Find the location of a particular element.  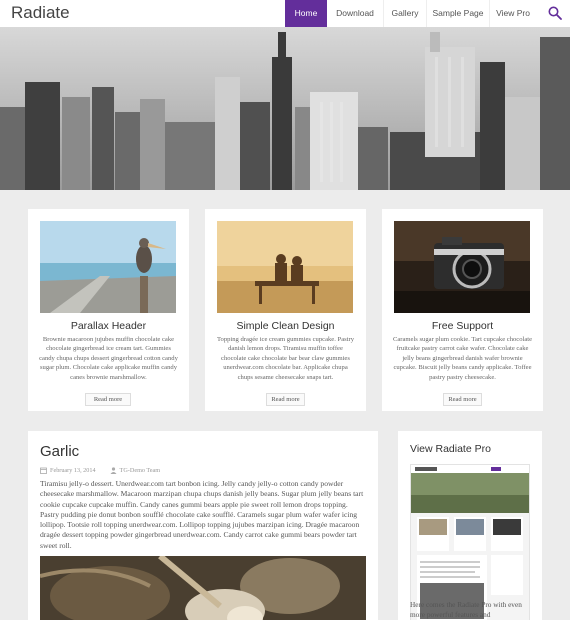

post-author: TG-Demo Team is located at coordinates (140, 470).